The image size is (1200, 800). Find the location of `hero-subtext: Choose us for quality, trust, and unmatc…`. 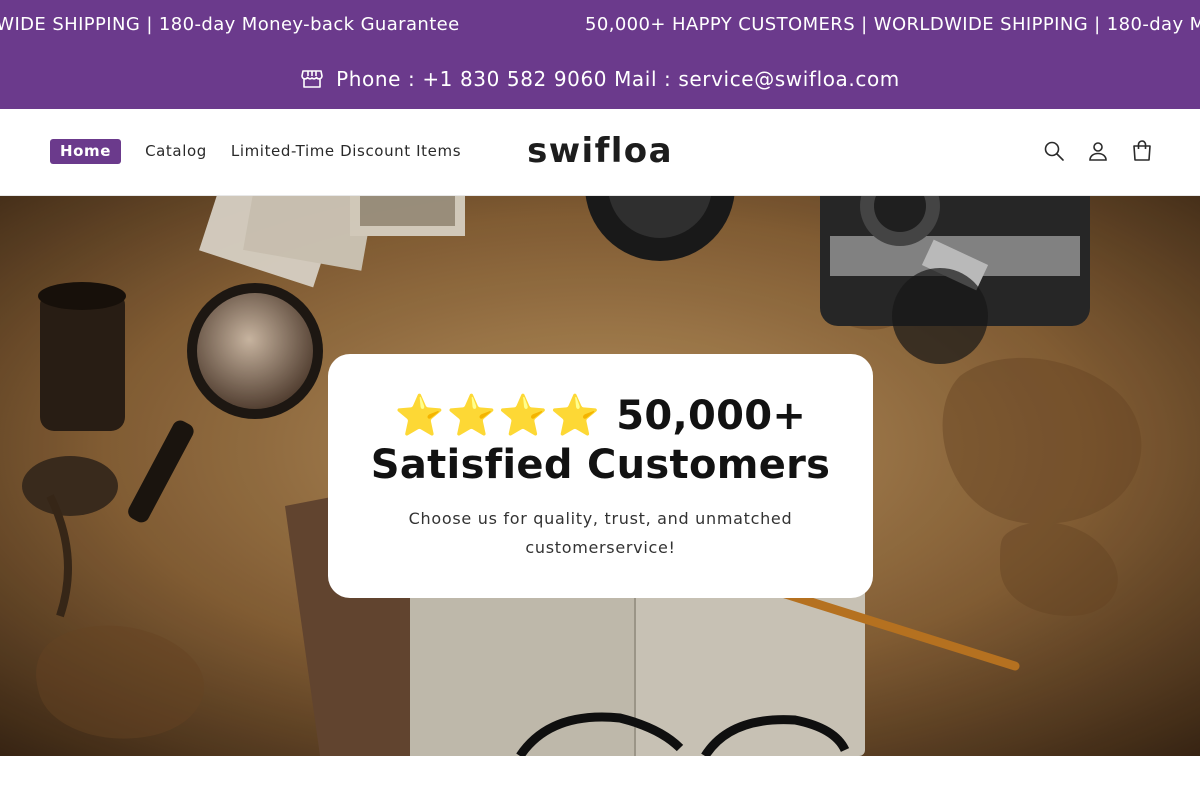

hero-subtext: Choose us for quality, trust, and unmatc… is located at coordinates (600, 533).